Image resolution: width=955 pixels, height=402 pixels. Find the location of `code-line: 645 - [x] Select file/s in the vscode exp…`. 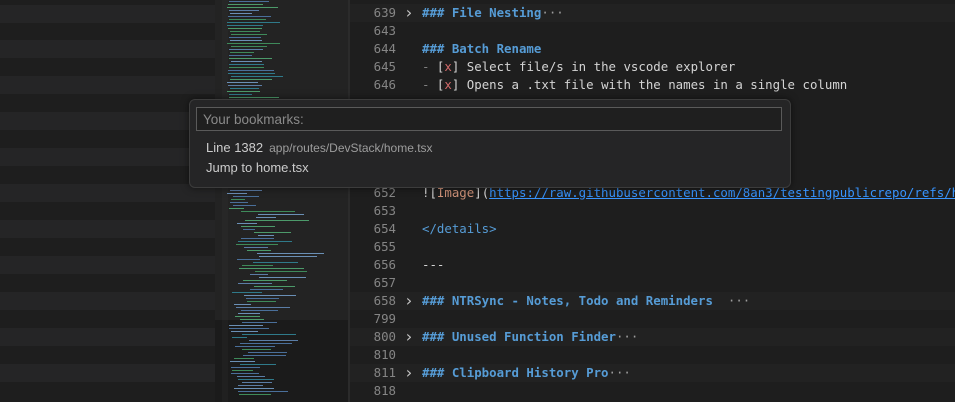

code-line: 645 - [x] Select file/s in the vscode exp… is located at coordinates (652, 67).